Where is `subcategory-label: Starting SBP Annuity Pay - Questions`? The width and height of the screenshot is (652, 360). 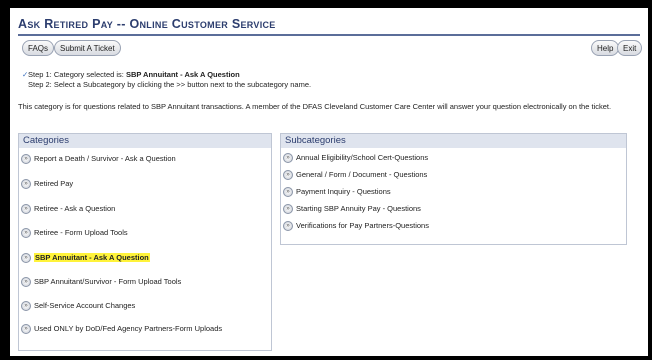
subcategory-label: Starting SBP Annuity Pay - Questions is located at coordinates (358, 208).